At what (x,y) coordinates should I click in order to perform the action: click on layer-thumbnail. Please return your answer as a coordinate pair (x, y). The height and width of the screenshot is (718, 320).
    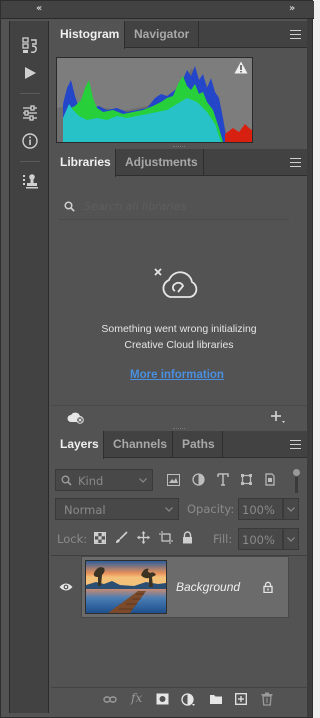
    Looking at the image, I should click on (126, 587).